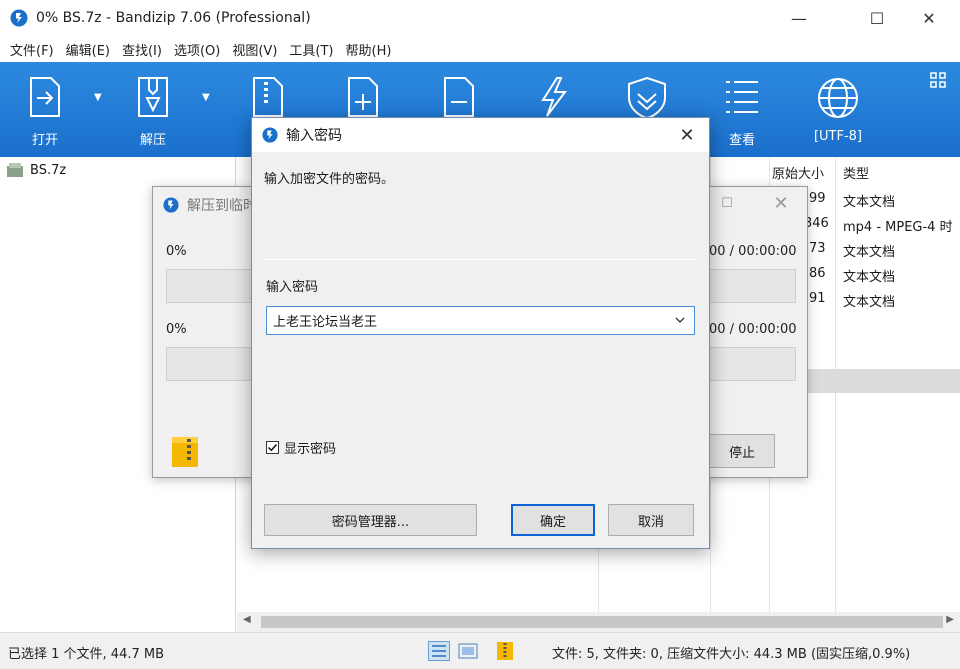 The image size is (960, 669). Describe the element at coordinates (268, 97) in the screenshot. I see `archive-icon` at that location.